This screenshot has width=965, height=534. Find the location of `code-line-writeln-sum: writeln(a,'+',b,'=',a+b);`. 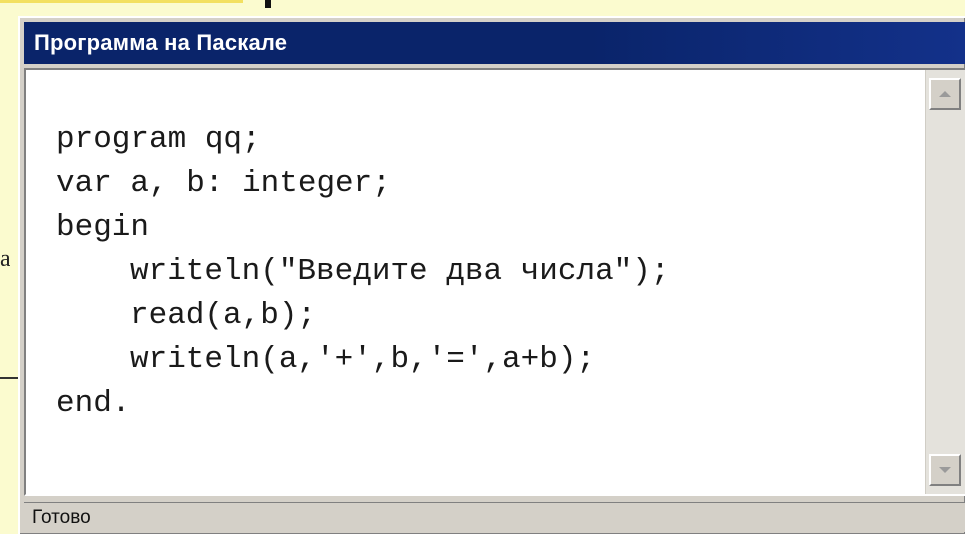

code-line-writeln-sum: writeln(a,'+',b,'=',a+b); is located at coordinates (363, 359).